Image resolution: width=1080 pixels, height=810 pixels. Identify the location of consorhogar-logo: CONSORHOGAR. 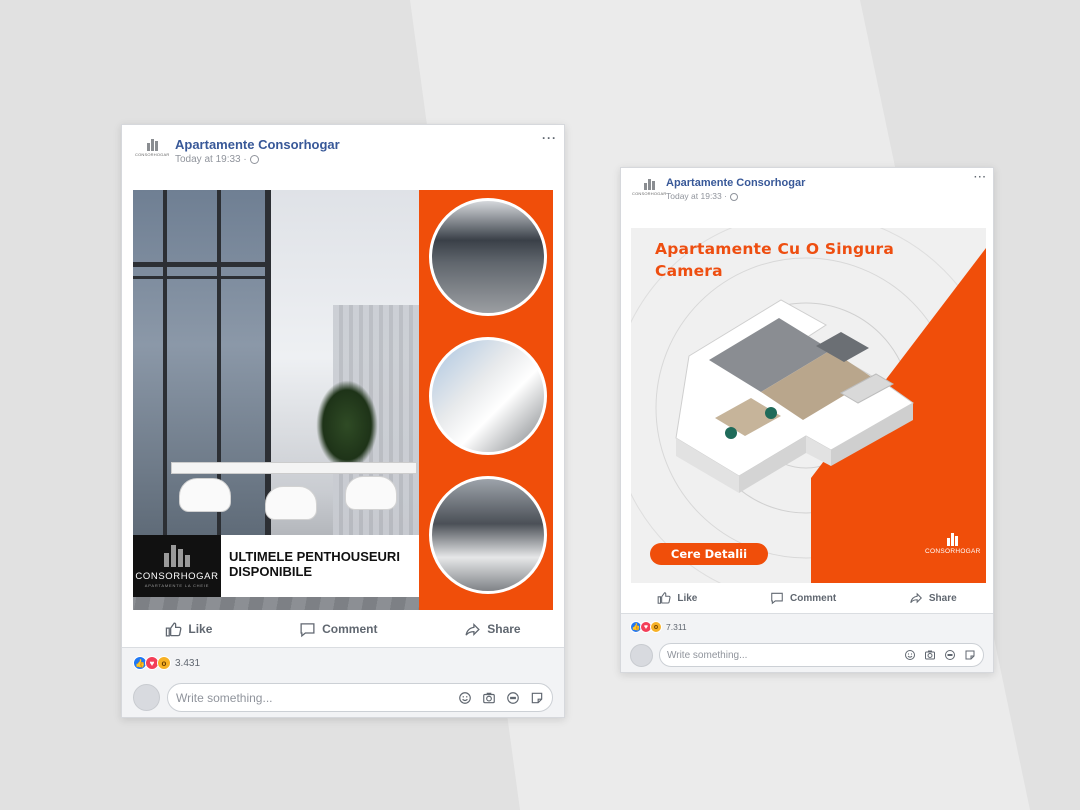
(953, 544).